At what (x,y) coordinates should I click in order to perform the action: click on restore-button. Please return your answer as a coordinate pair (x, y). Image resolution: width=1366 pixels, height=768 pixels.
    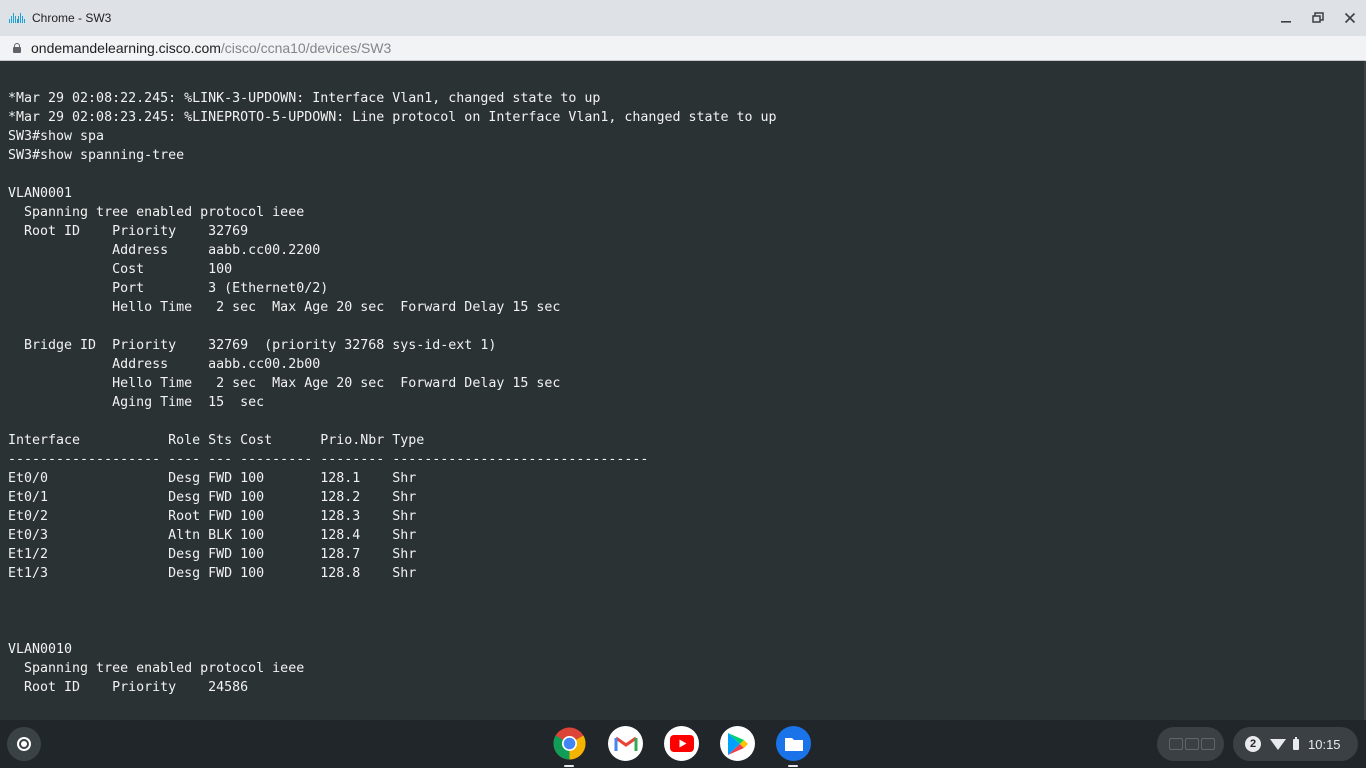
    Looking at the image, I should click on (1318, 18).